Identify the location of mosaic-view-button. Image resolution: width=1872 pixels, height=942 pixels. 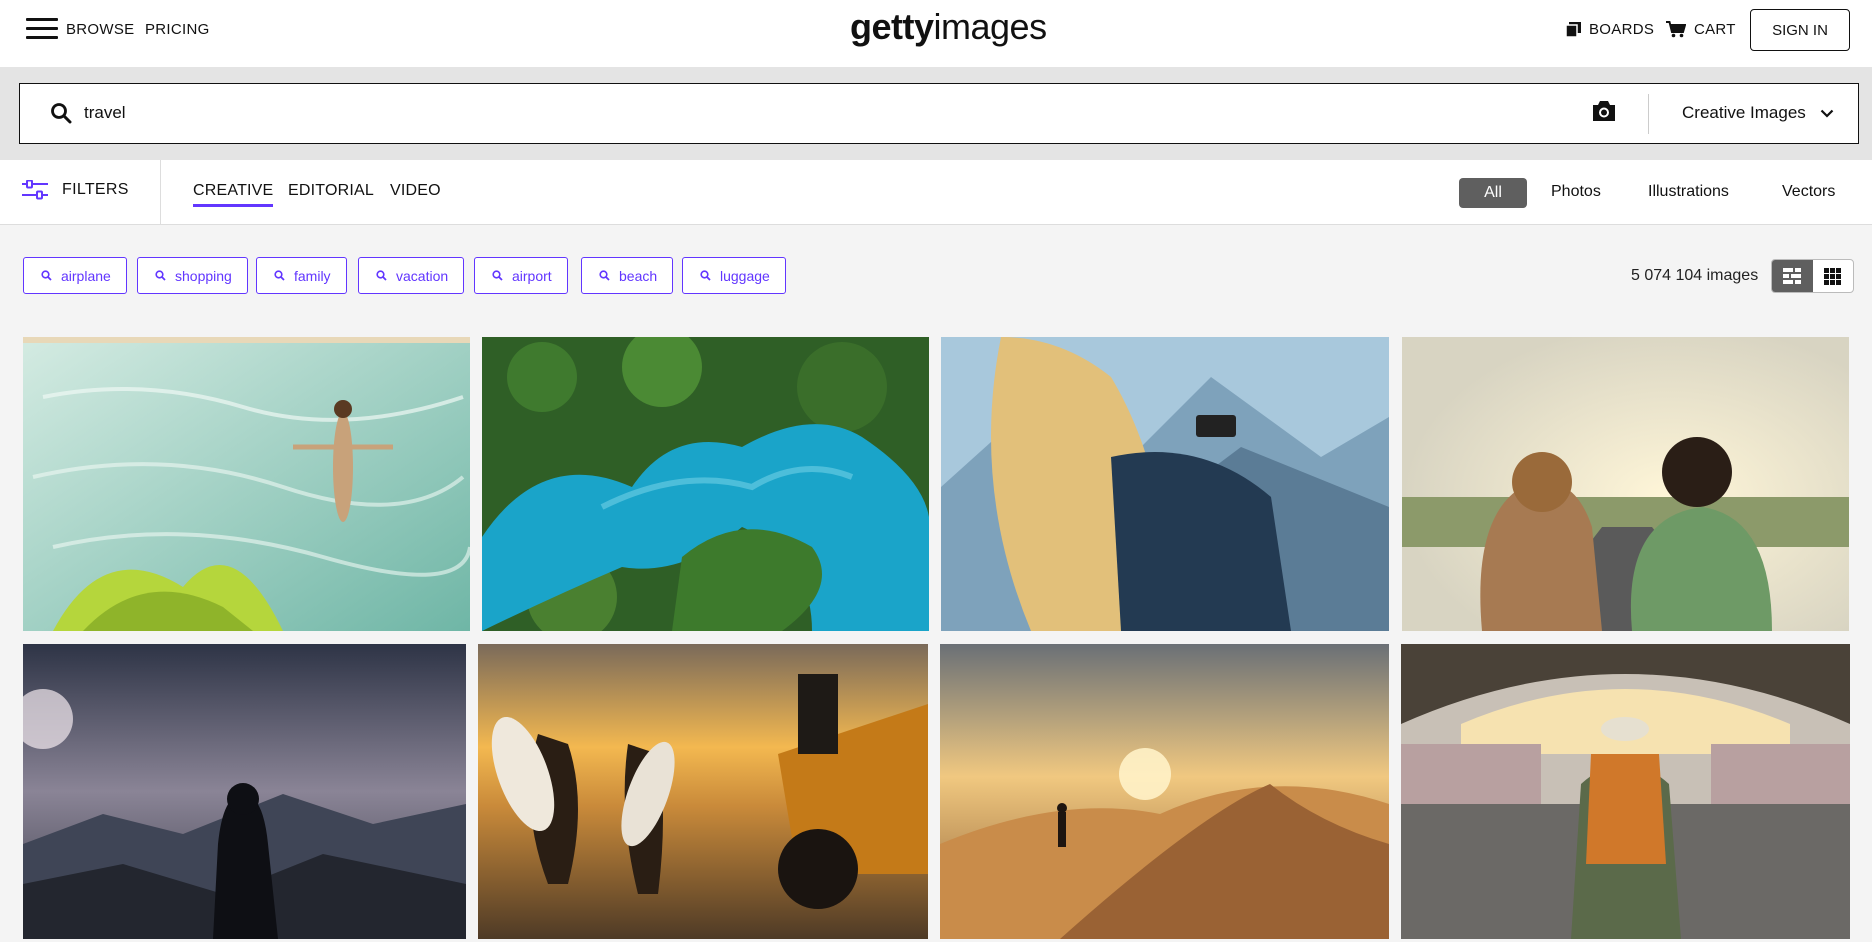
(1792, 276).